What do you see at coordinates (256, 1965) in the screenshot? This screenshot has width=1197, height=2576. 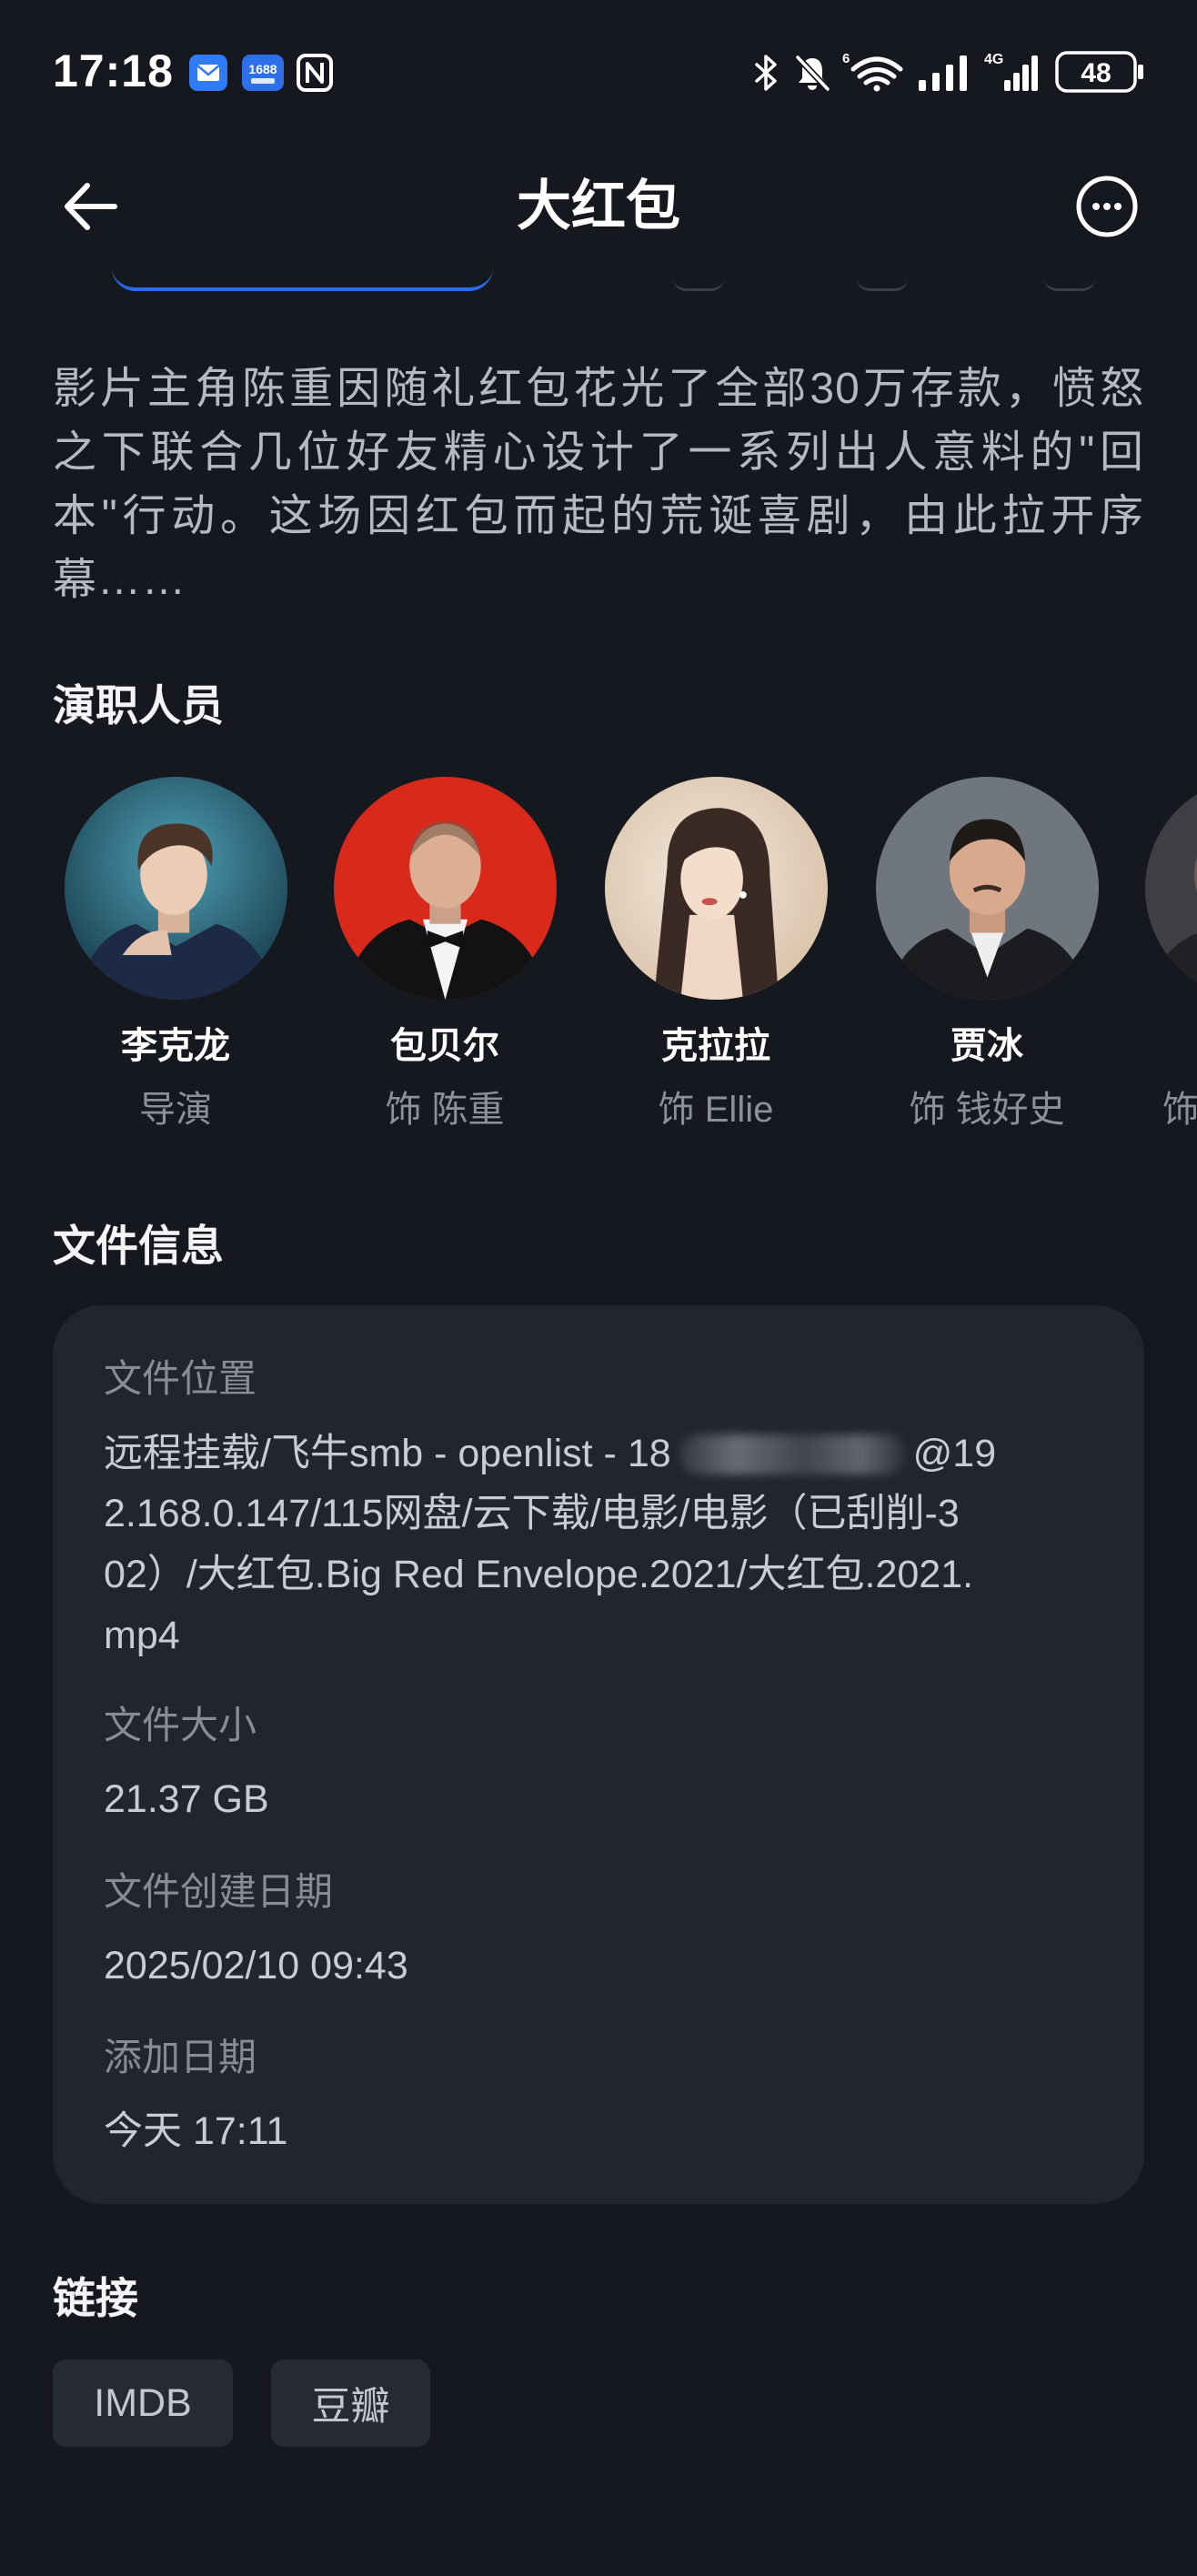 I see `file-created-value: 2025/02/10 09:43` at bounding box center [256, 1965].